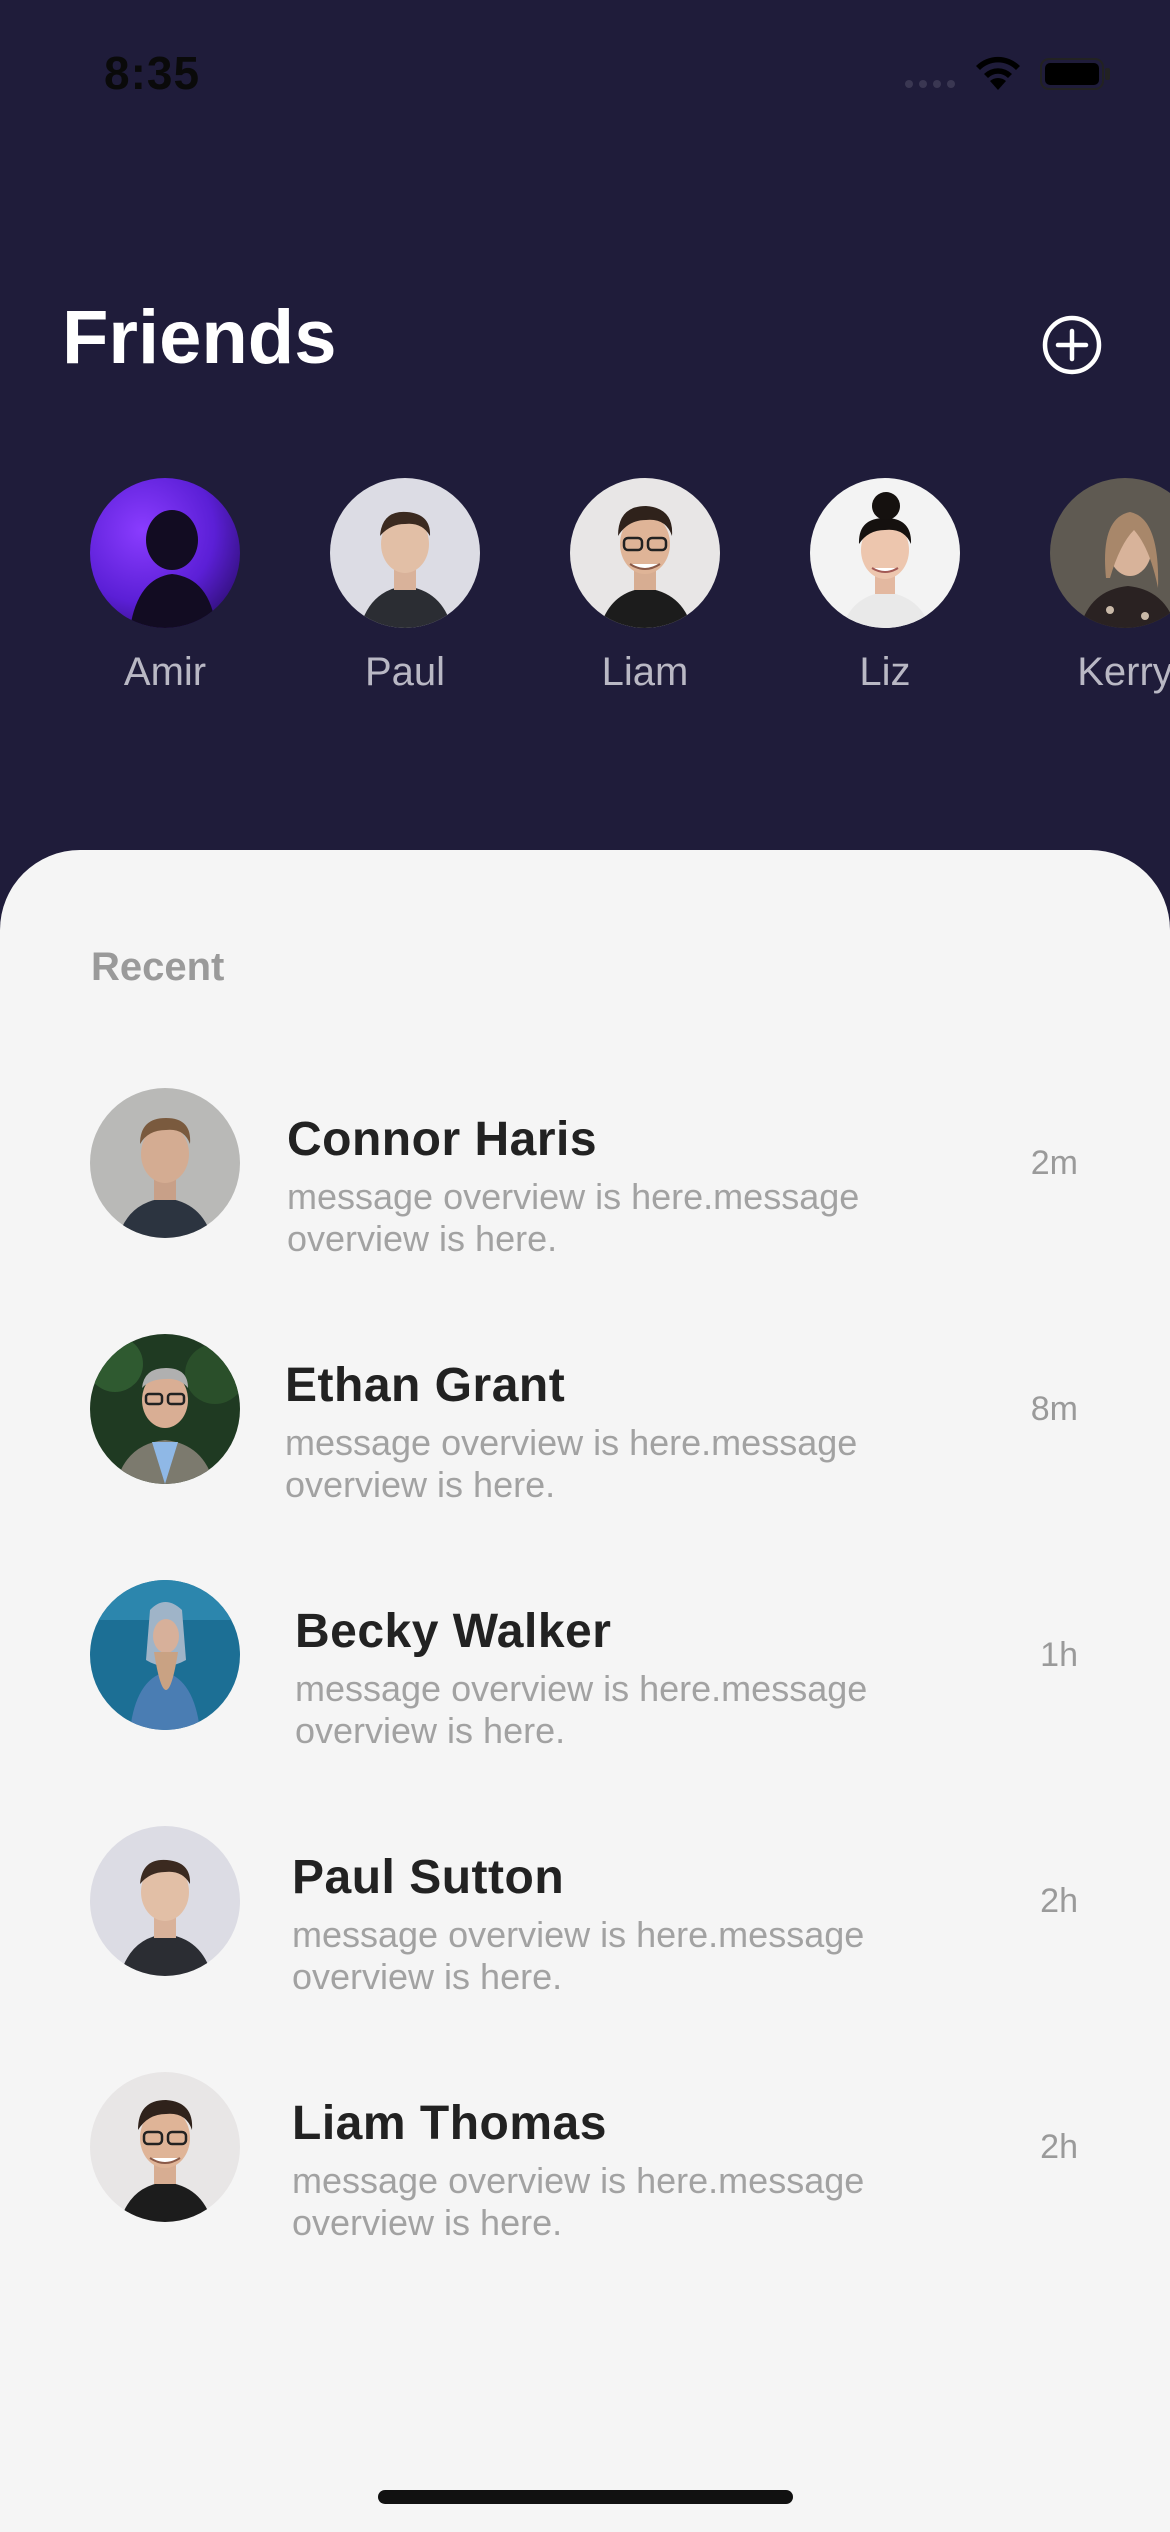  Describe the element at coordinates (453, 1631) in the screenshot. I see `conversation-name: Becky Walker` at that location.